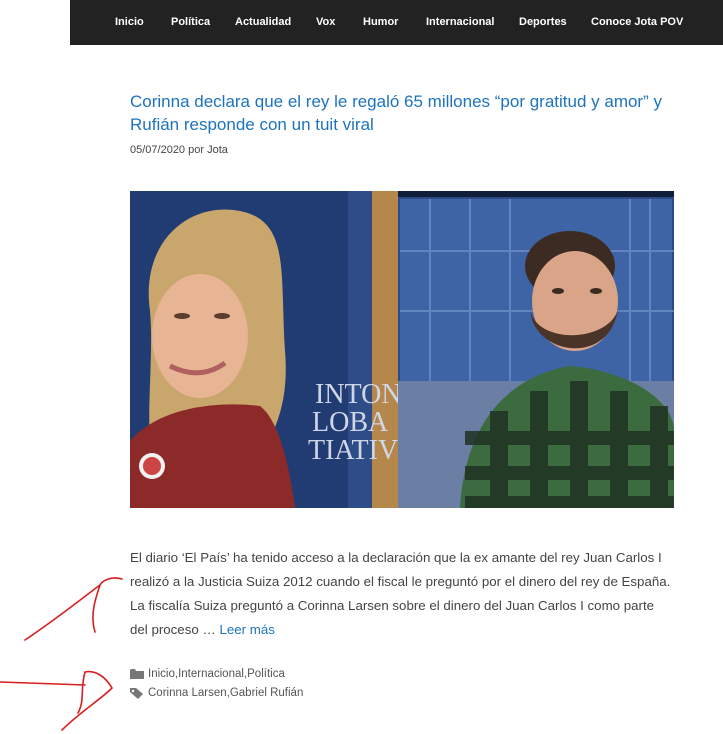  Describe the element at coordinates (187, 693) in the screenshot. I see `tag-link-corinna-larsen: Corinna Larsen` at that location.